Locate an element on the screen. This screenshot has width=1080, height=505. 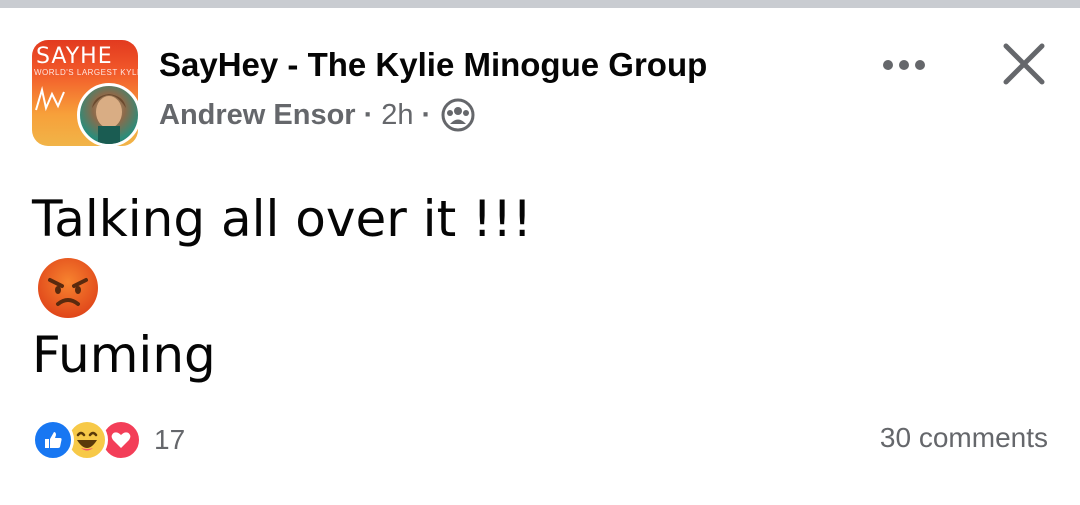
laughing-face-icon is located at coordinates (87, 441).